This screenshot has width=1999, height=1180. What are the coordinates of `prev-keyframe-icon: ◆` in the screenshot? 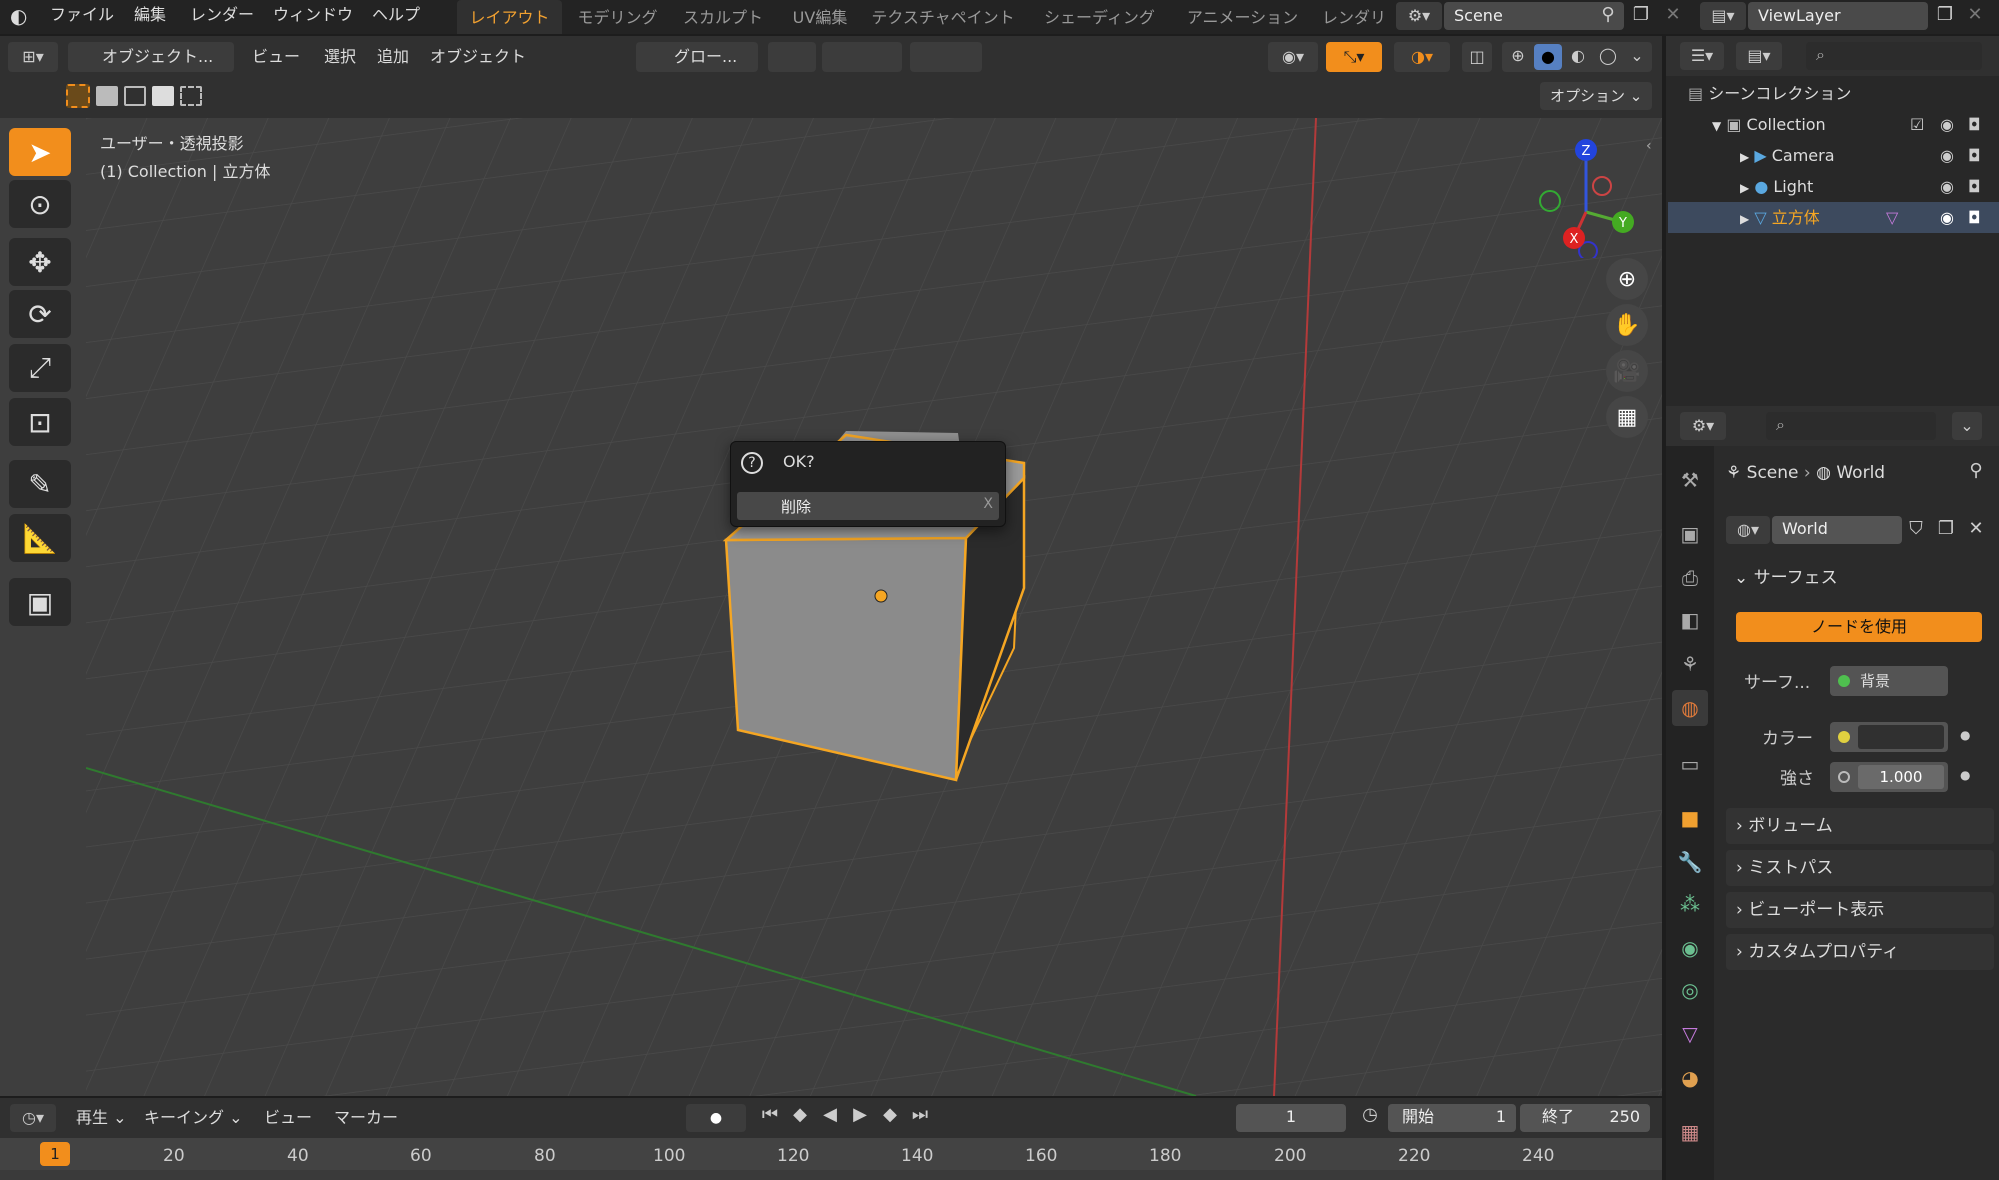 It's located at (800, 1114).